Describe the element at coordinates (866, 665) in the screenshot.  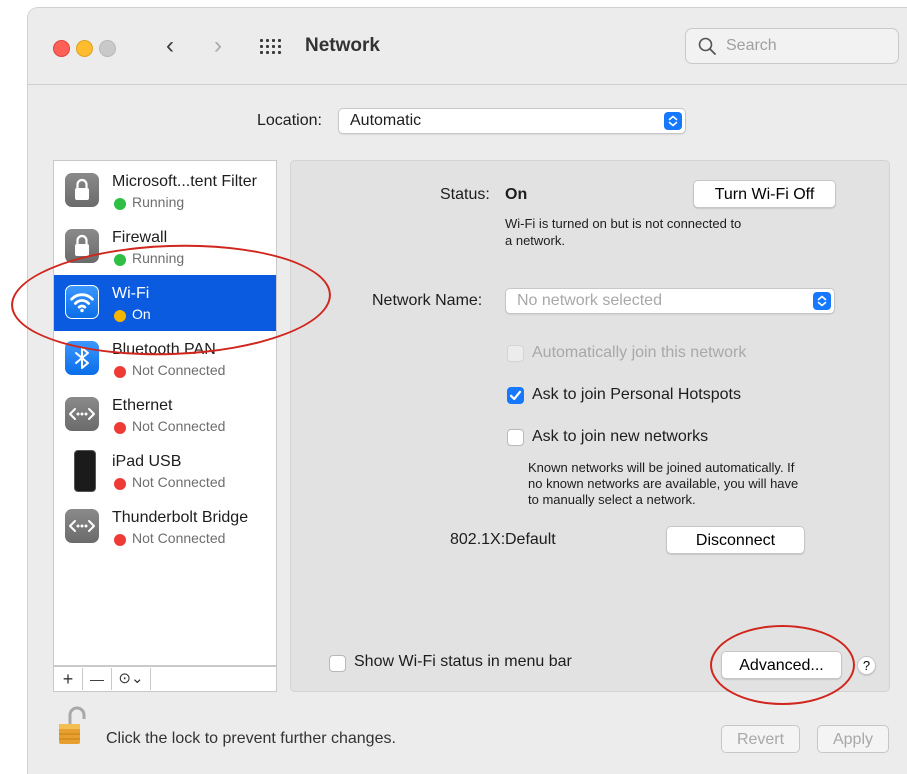
I see `help-button: ?` at that location.